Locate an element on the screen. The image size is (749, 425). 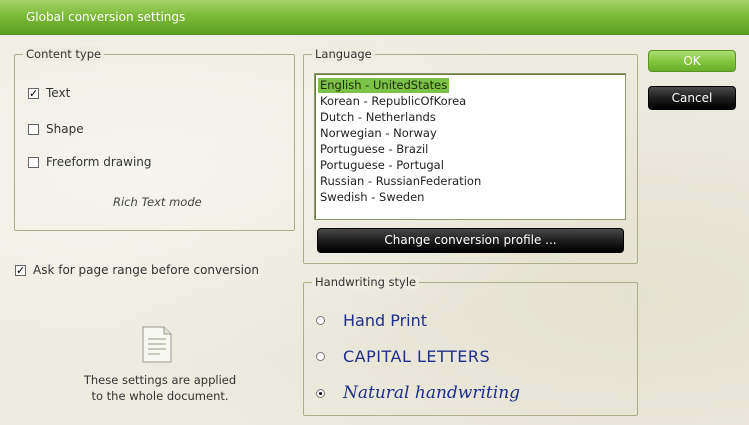
language-item: Portuguese - Portugal is located at coordinates (382, 165).